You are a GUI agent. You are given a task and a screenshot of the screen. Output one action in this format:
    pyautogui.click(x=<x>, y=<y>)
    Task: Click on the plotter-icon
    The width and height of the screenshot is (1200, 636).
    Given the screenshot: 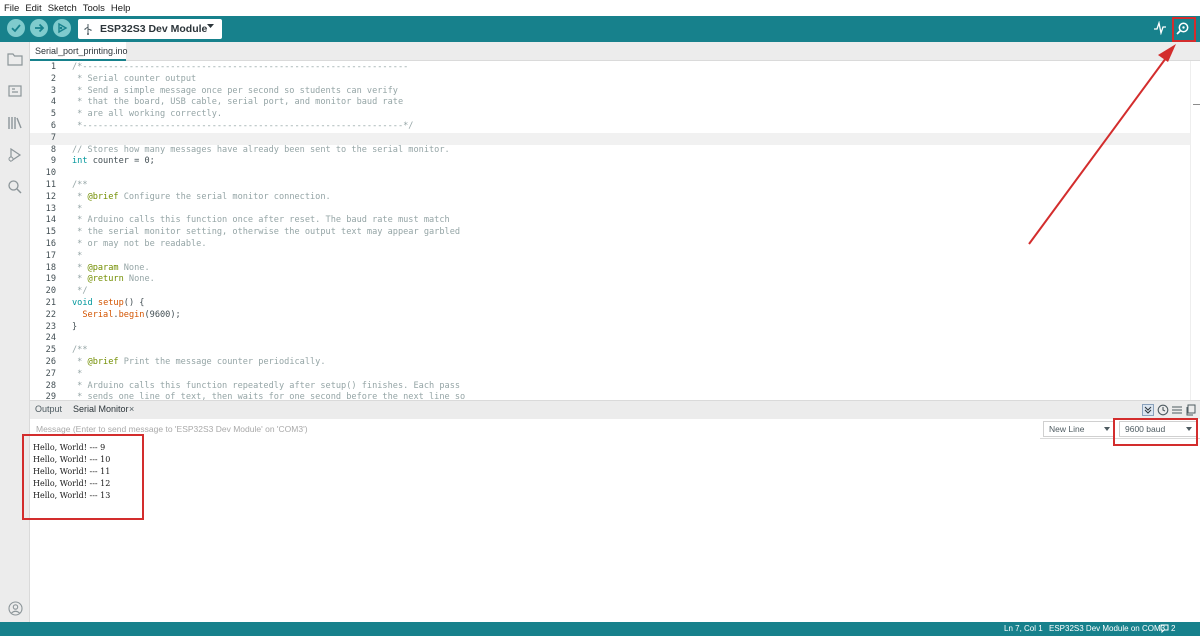 What is the action you would take?
    pyautogui.click(x=1160, y=28)
    